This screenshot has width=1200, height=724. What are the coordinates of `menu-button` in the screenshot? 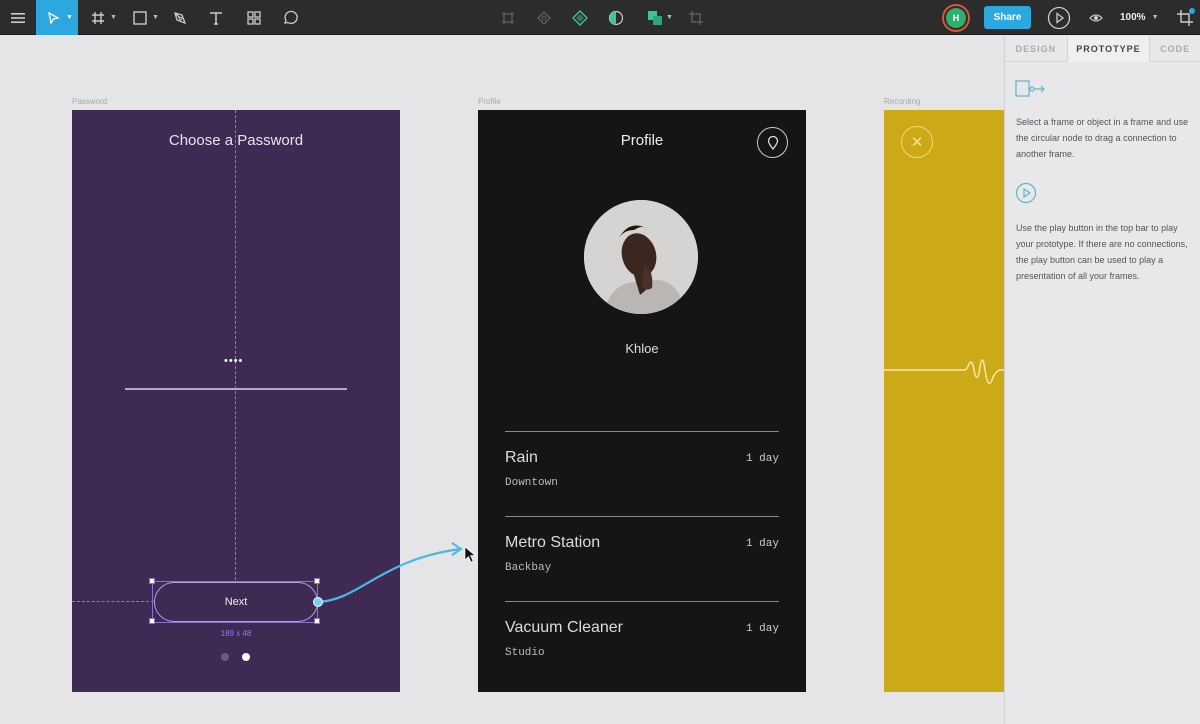 It's located at (18, 17).